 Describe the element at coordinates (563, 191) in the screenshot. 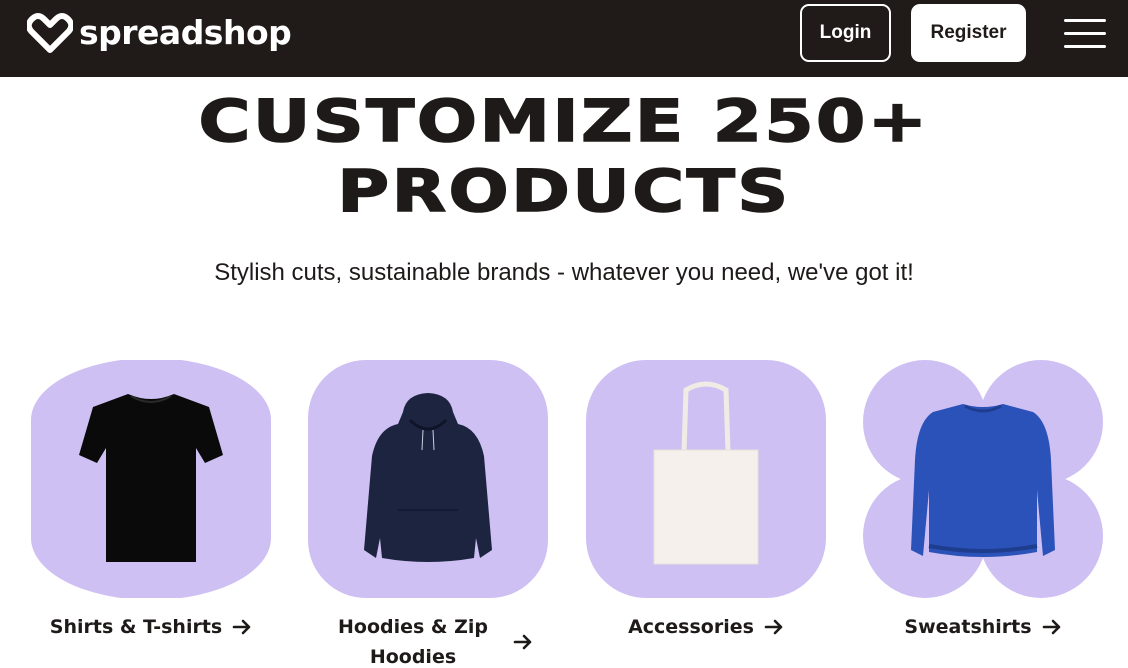

I see `page-title-line-2: PRODUCTS` at that location.